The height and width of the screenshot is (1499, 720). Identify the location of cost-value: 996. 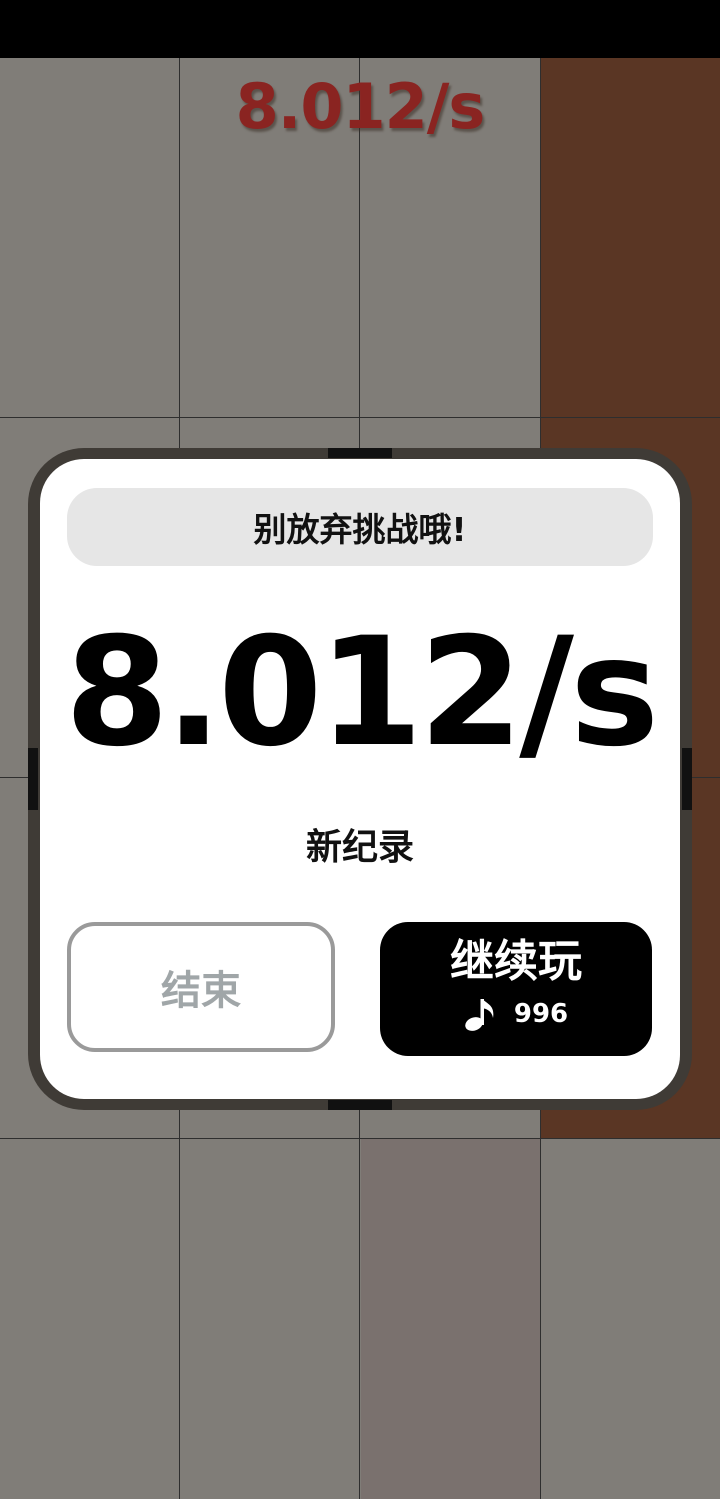
(541, 1014).